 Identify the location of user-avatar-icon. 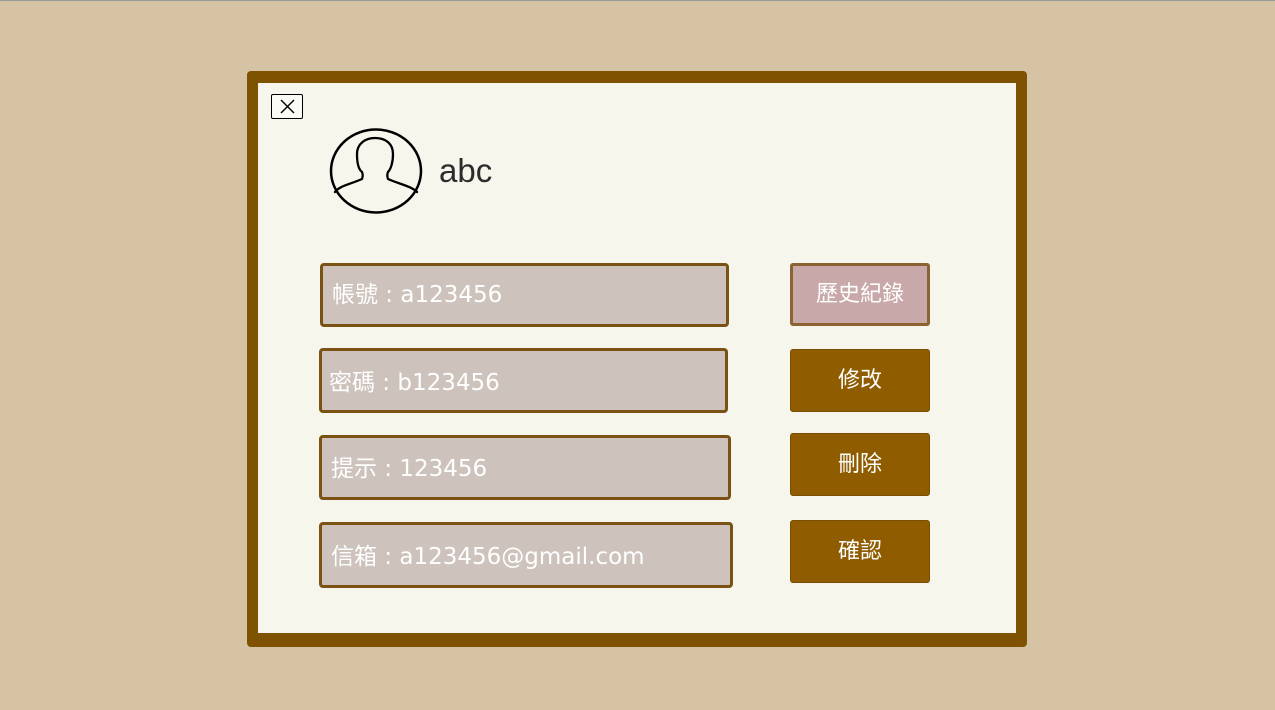
(376, 171).